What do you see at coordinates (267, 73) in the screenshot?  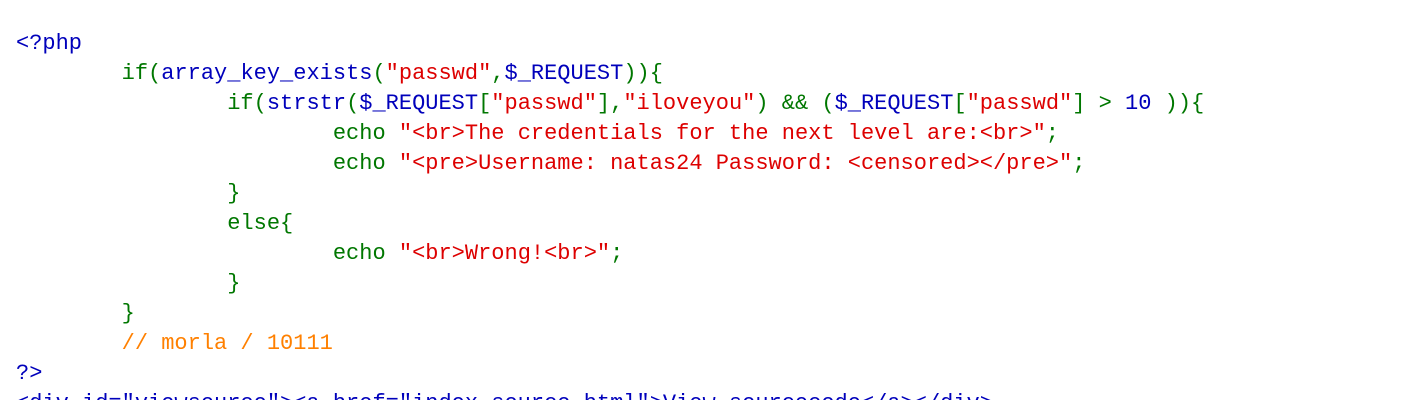 I see `default-token: array_key_exists` at bounding box center [267, 73].